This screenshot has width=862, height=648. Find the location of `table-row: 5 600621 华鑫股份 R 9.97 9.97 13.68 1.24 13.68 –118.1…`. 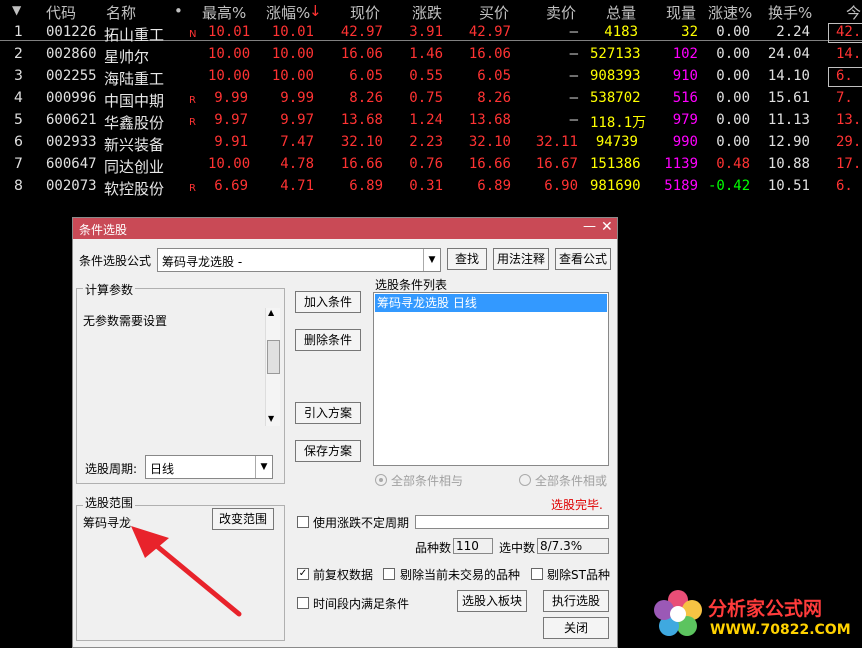

table-row: 5 600621 华鑫股份 R 9.97 9.97 13.68 1.24 13.68 –118.1… is located at coordinates (431, 121).